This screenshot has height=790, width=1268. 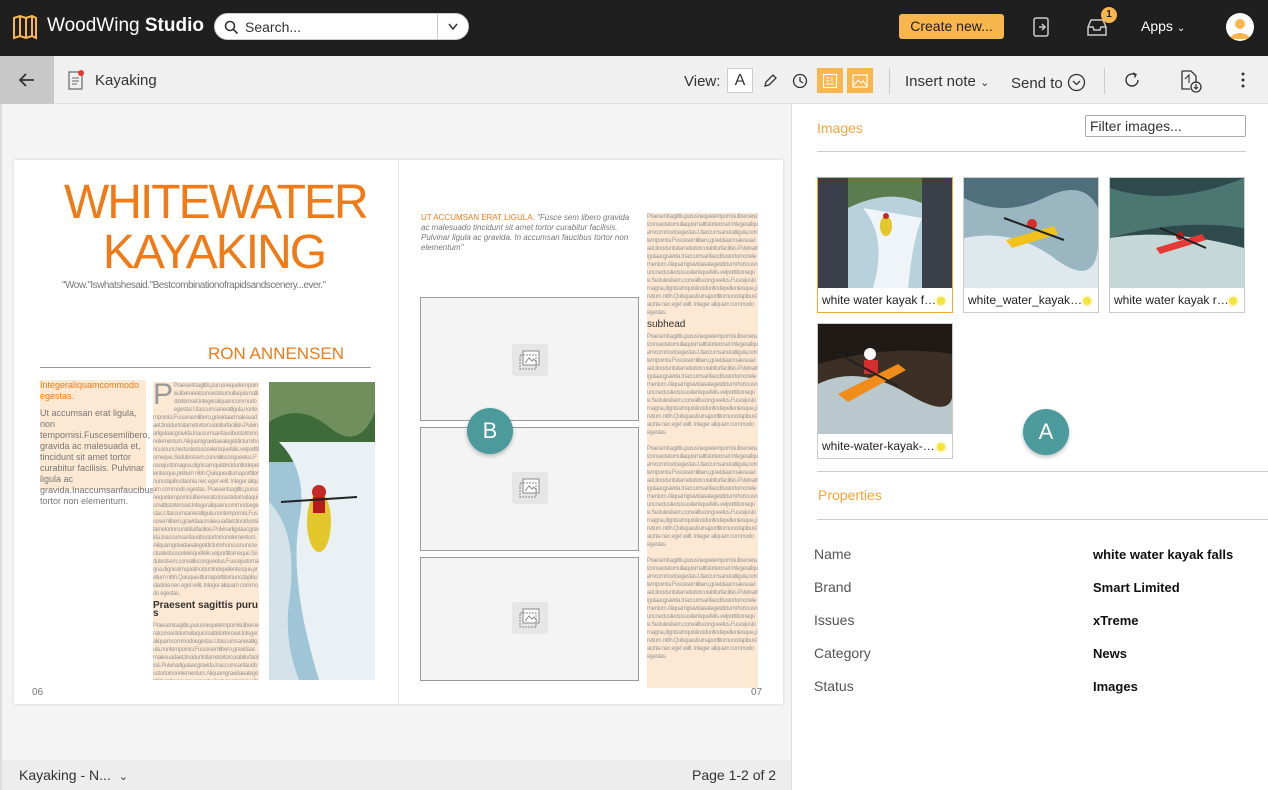 I want to click on callout-marker-a: A, so click(x=1046, y=432).